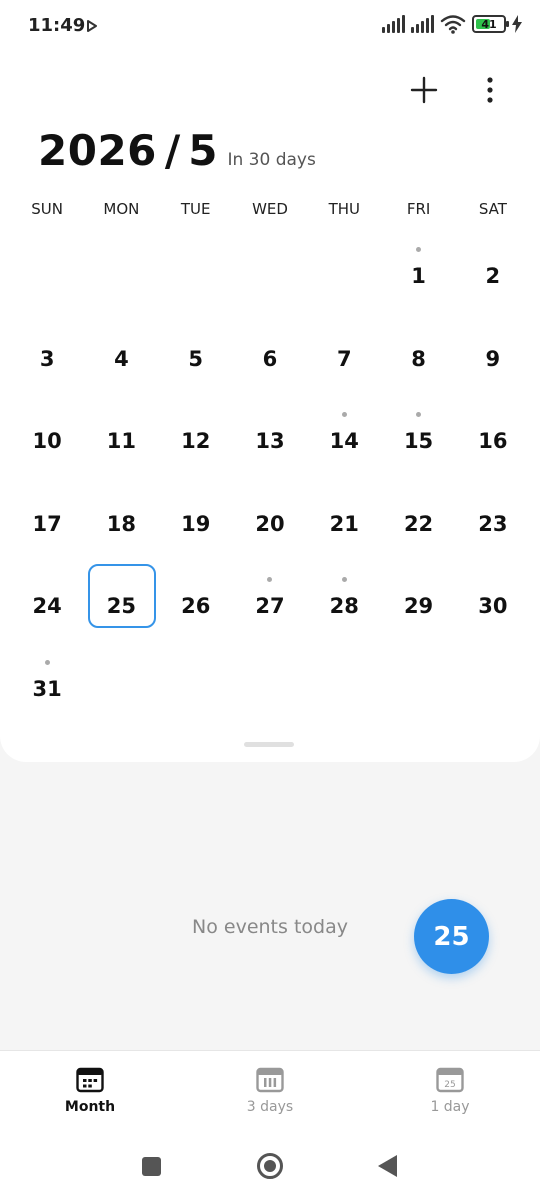 Image resolution: width=540 pixels, height=1199 pixels. I want to click on tab-3-days: 3 days, so click(270, 1095).